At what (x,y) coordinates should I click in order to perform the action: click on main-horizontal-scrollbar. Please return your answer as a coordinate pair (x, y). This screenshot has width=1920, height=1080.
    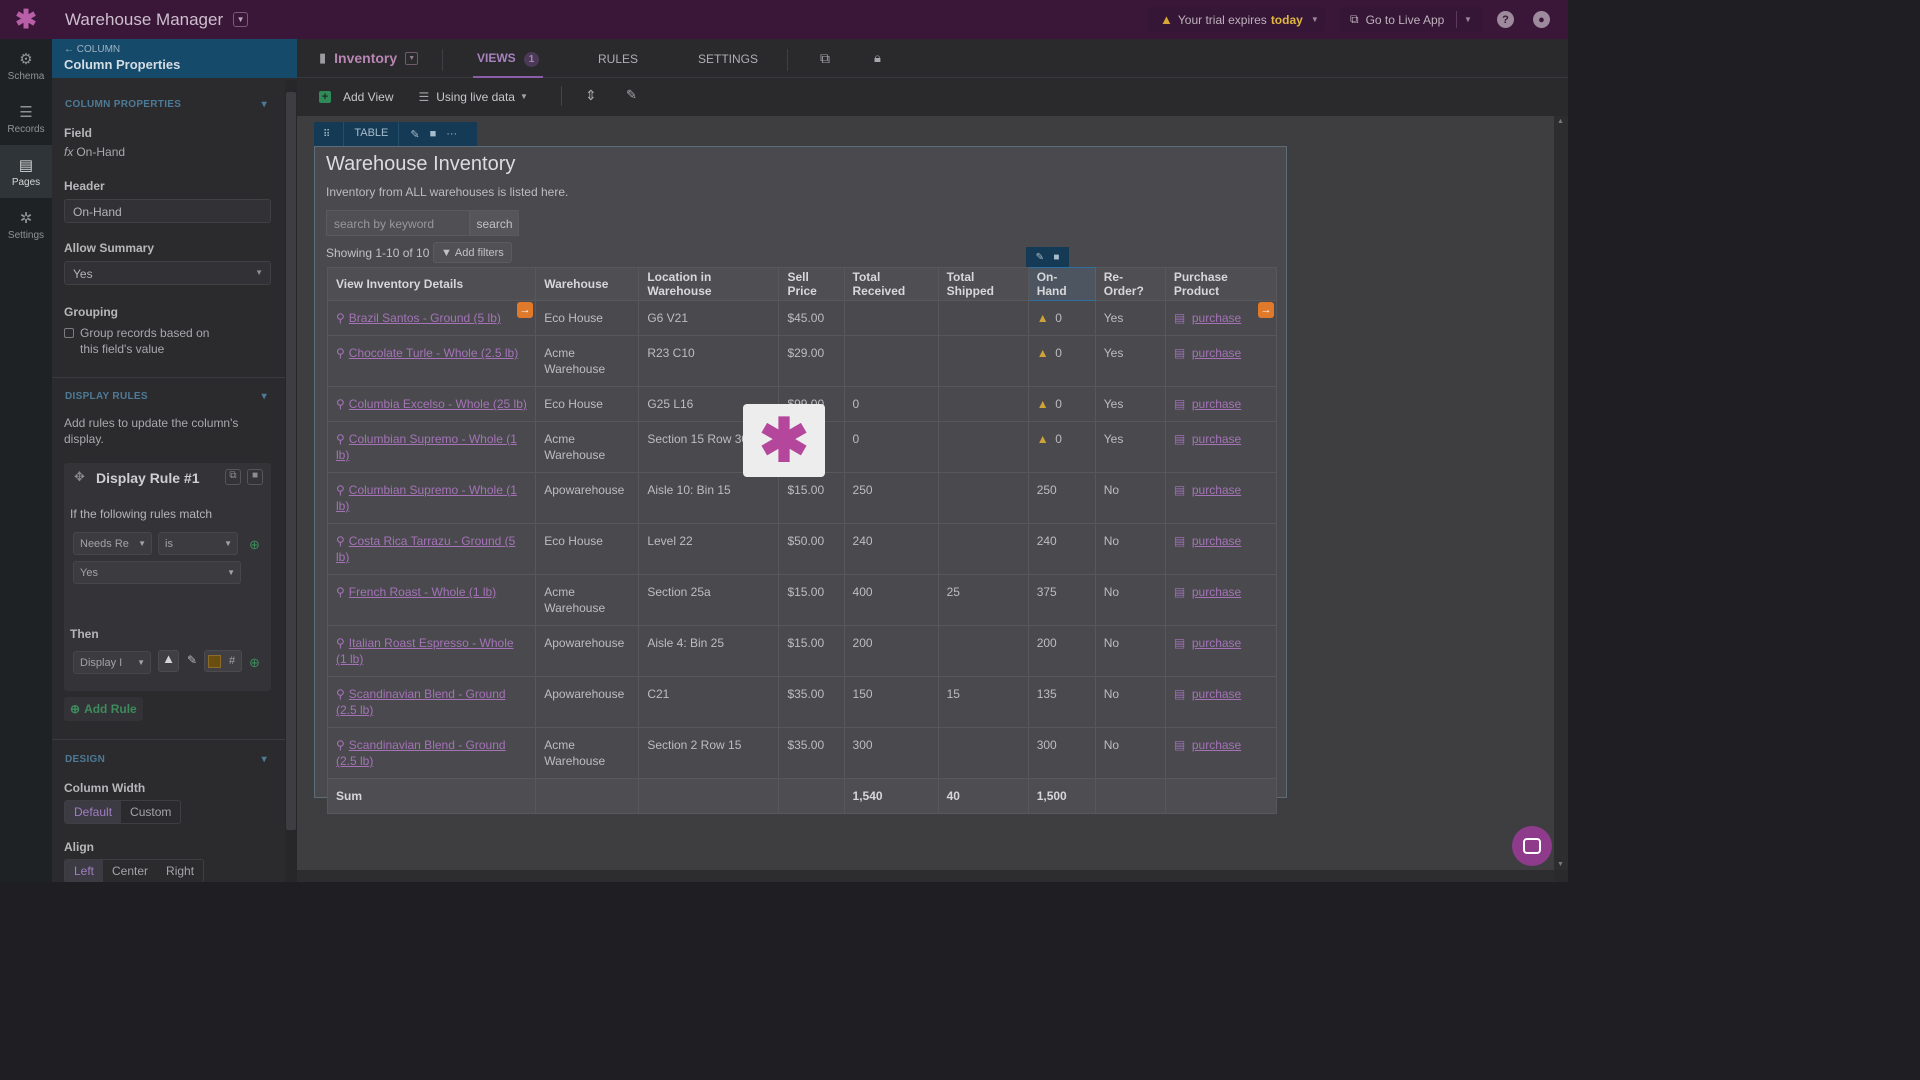
    Looking at the image, I should click on (925, 876).